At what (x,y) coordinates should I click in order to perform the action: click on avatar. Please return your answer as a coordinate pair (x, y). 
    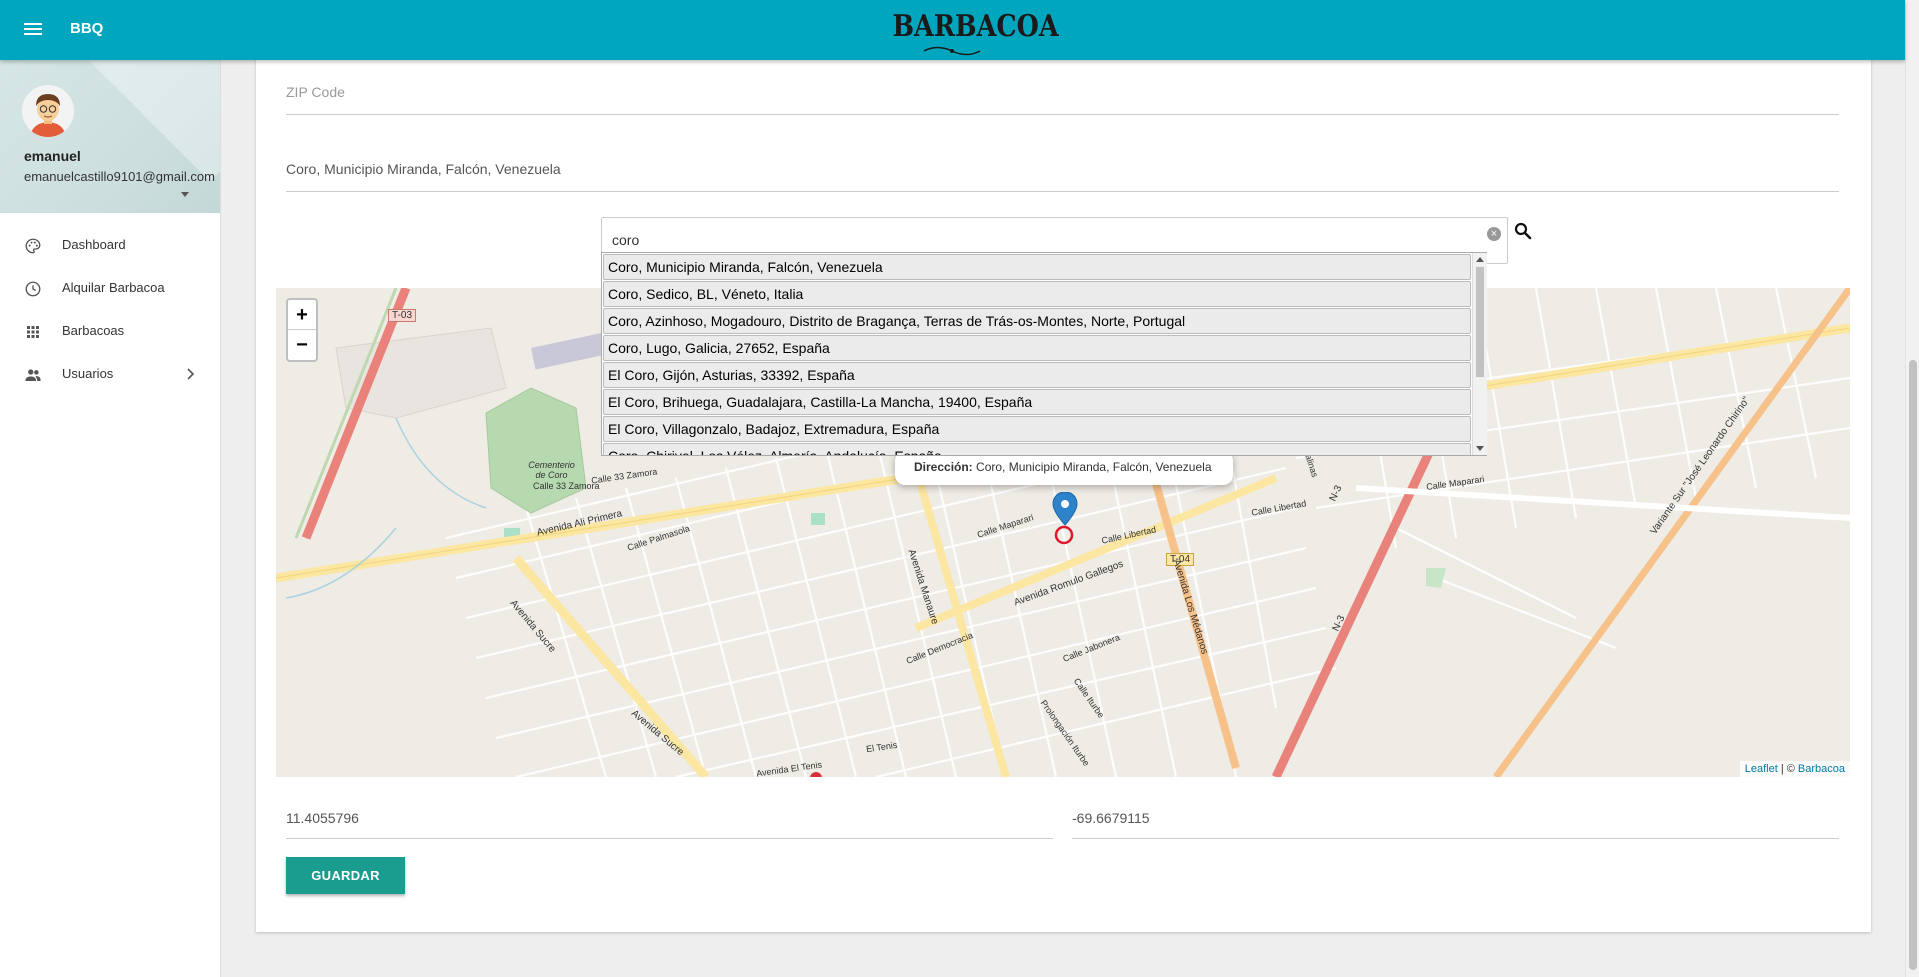
    Looking at the image, I should click on (48, 111).